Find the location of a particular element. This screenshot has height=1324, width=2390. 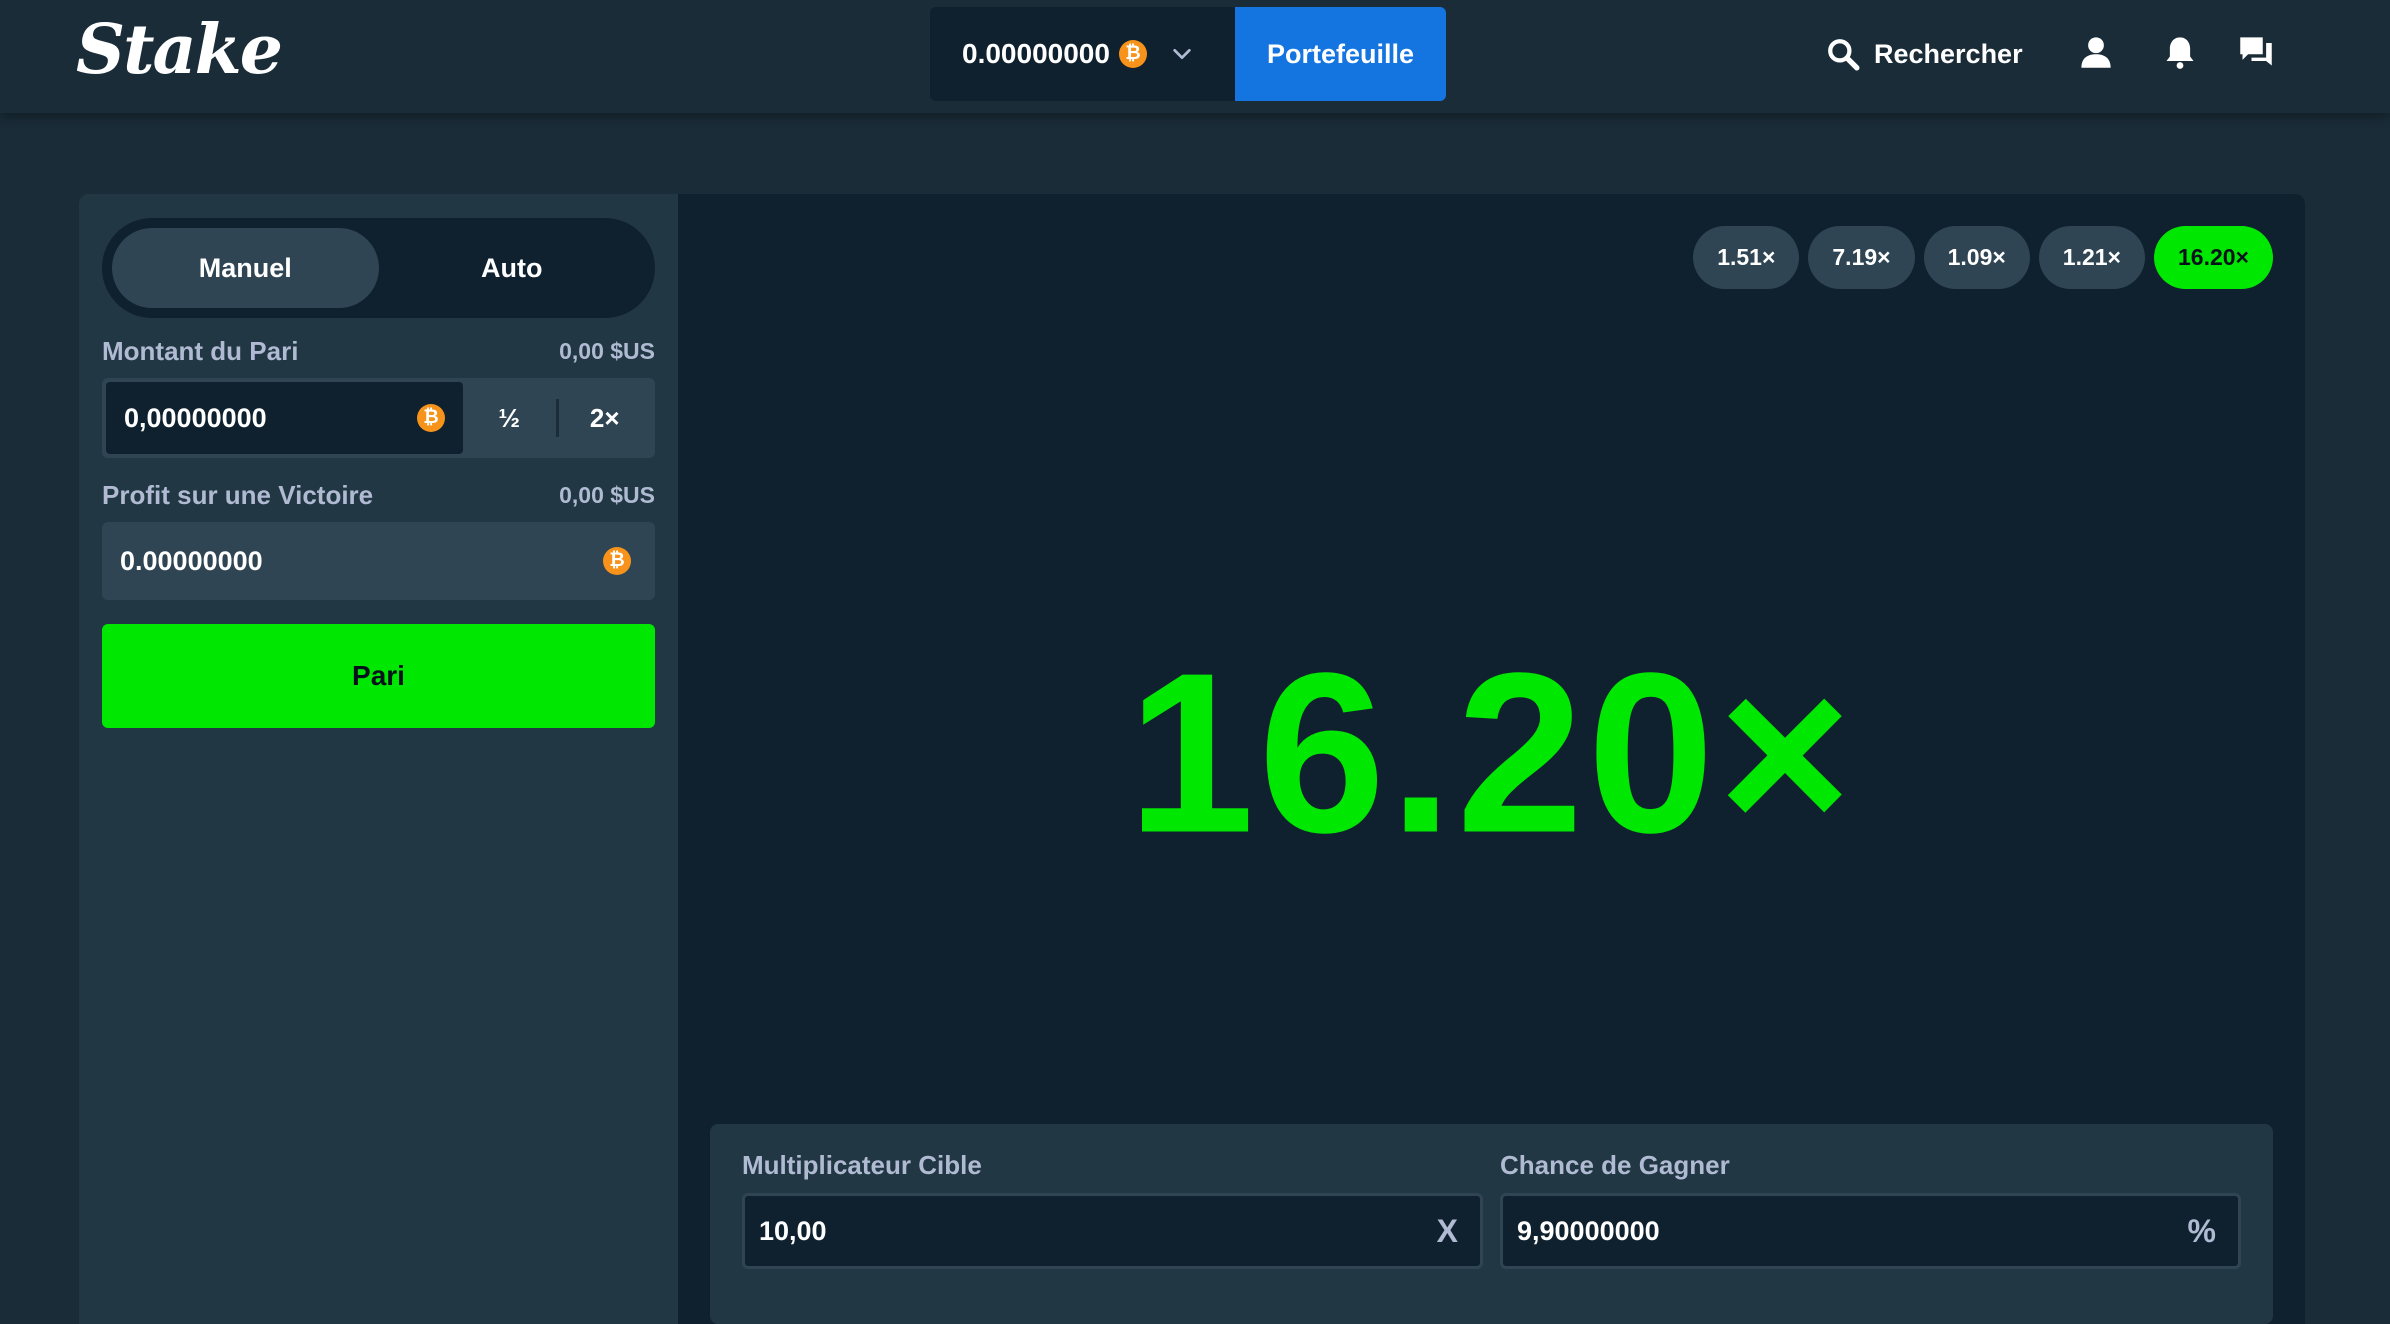

bet-amount-usd: 0,00 $US is located at coordinates (607, 351).